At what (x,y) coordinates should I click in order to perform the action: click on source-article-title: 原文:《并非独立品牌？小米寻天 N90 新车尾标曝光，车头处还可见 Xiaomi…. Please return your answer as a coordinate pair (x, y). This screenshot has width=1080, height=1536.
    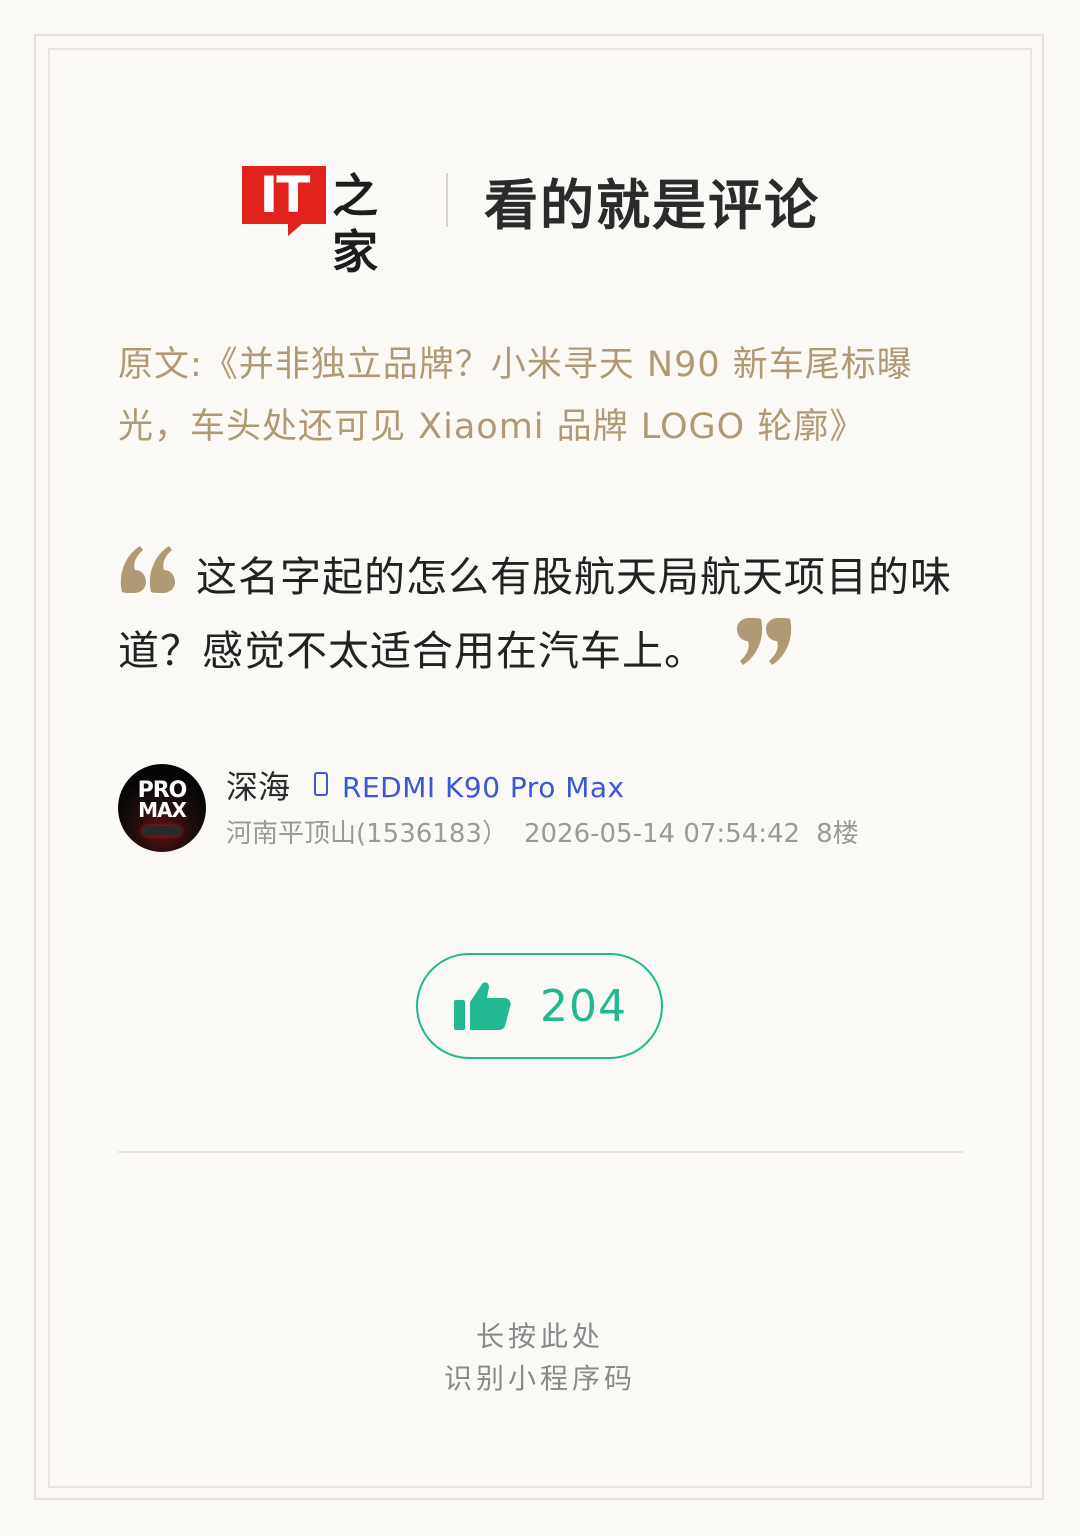
    Looking at the image, I should click on (543, 396).